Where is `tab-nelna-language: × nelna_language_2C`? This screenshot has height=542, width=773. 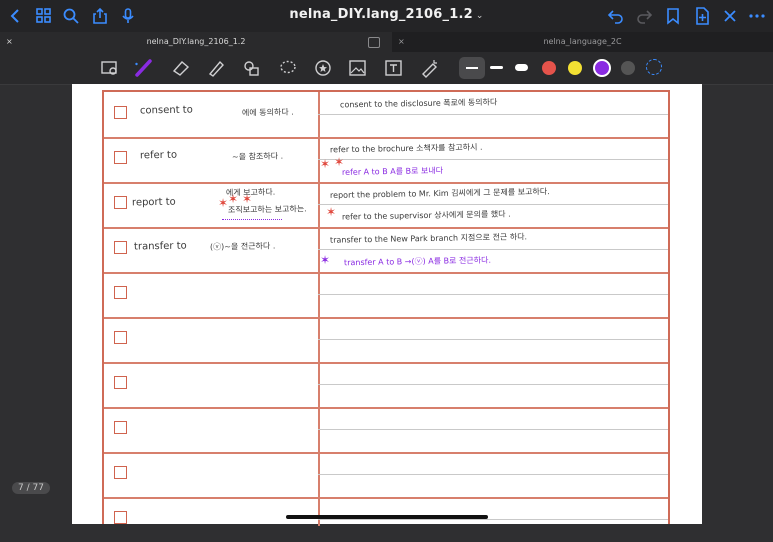
tab-nelna-language: × nelna_language_2C is located at coordinates (582, 42).